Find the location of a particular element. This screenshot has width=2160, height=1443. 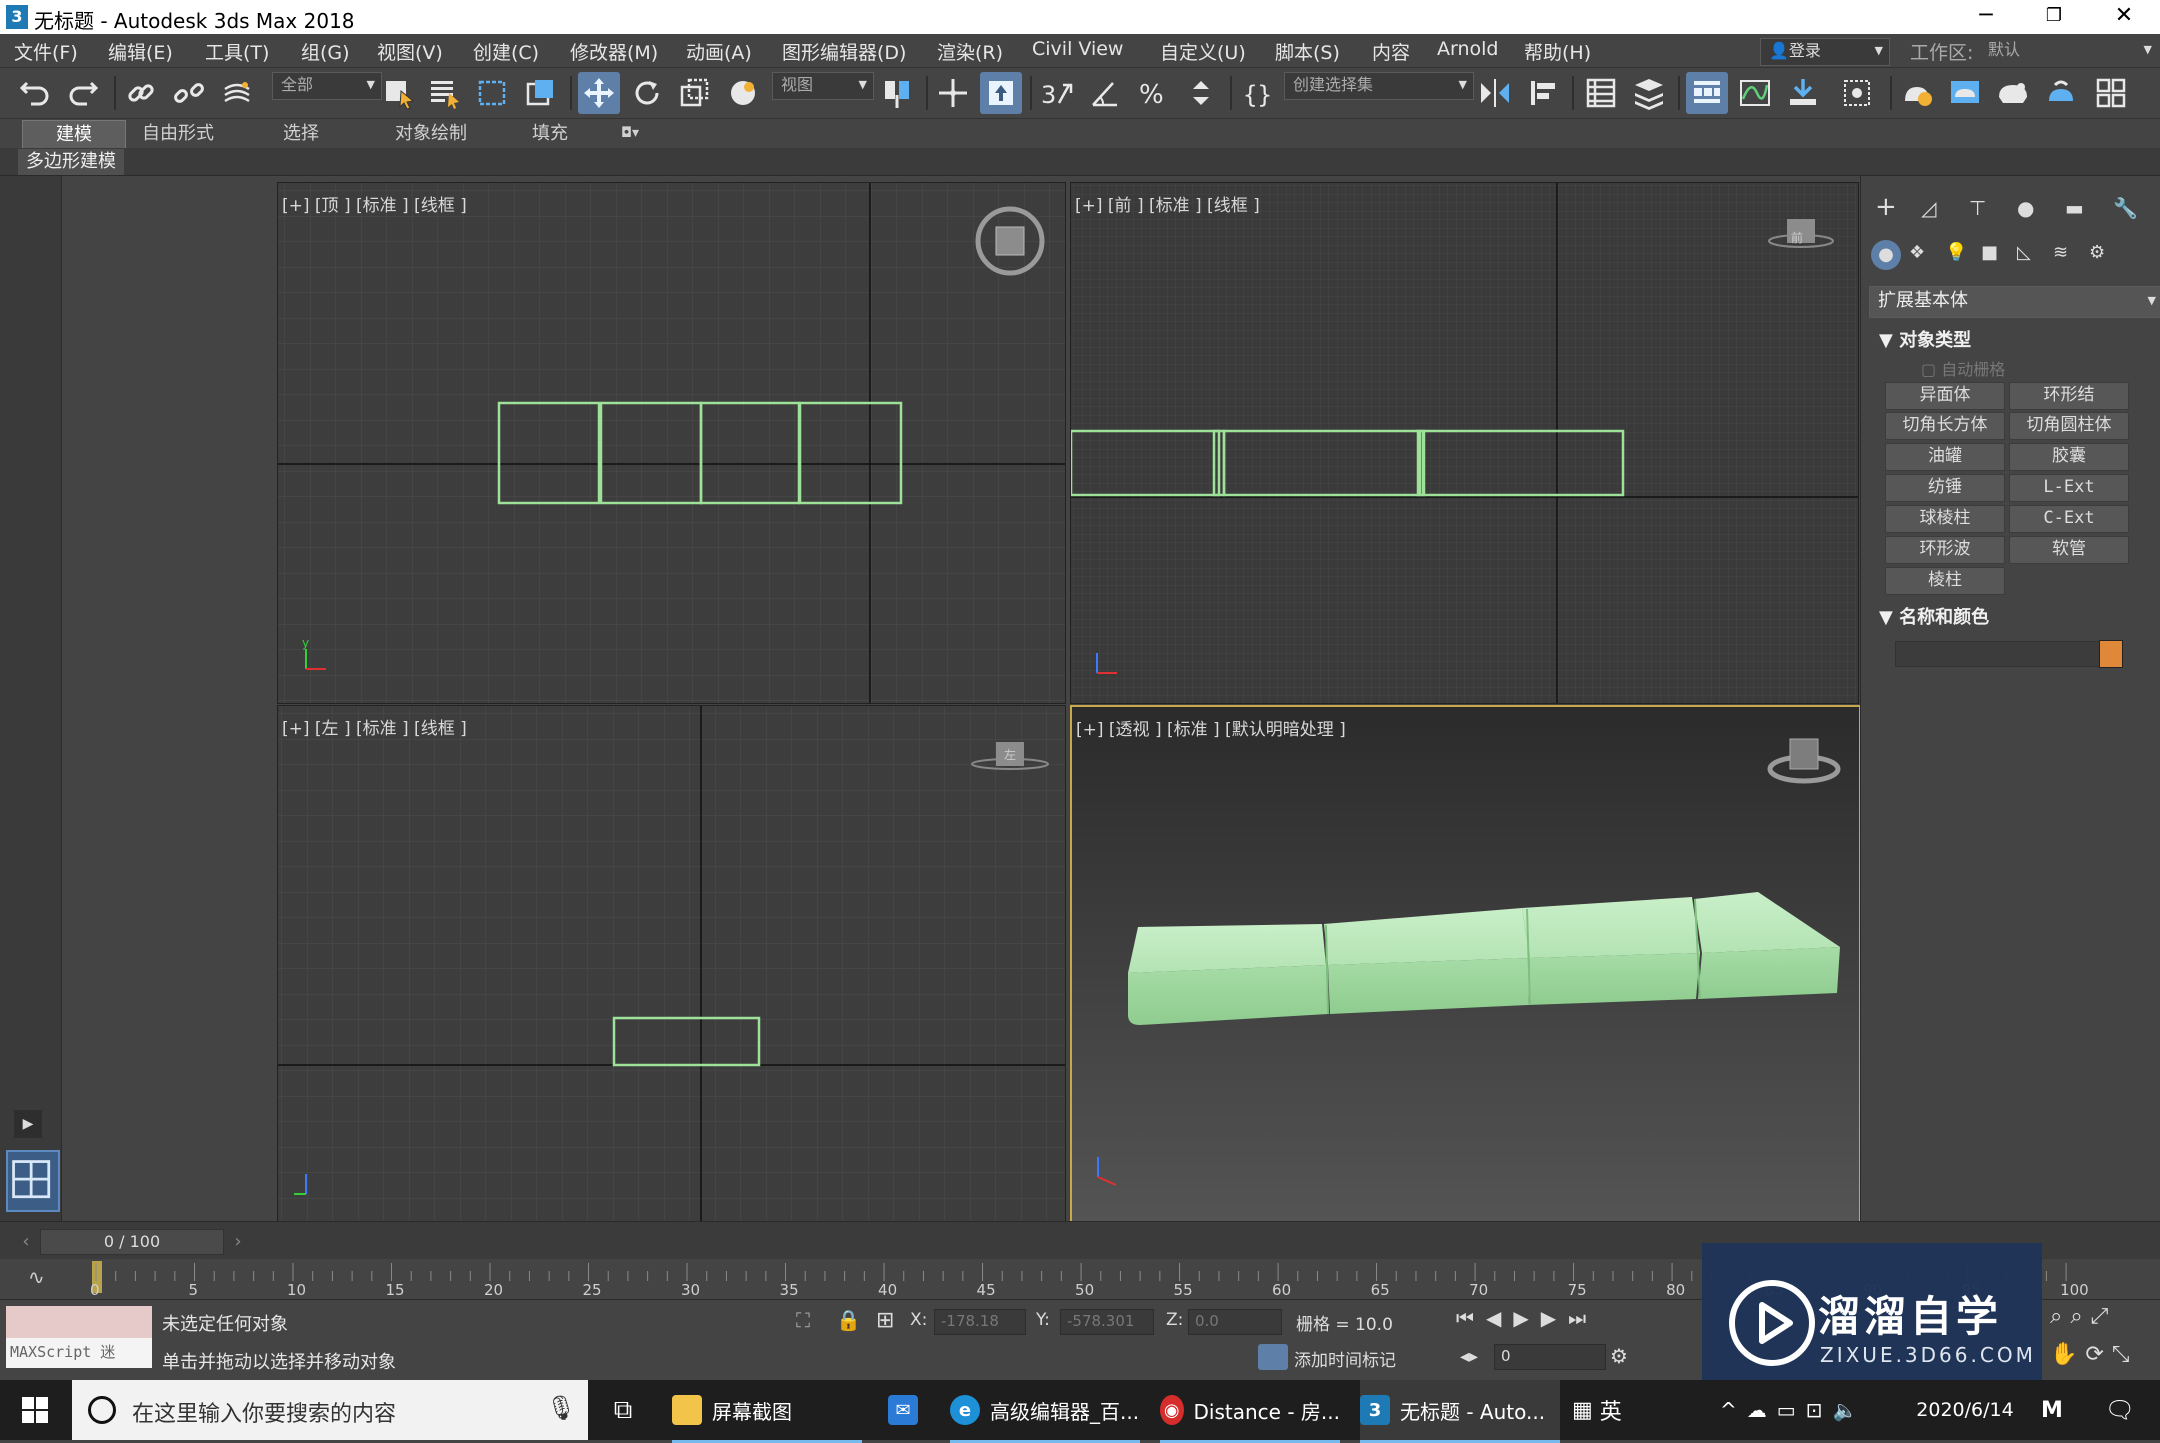

motion-tab-icon: ● is located at coordinates (2025, 208).